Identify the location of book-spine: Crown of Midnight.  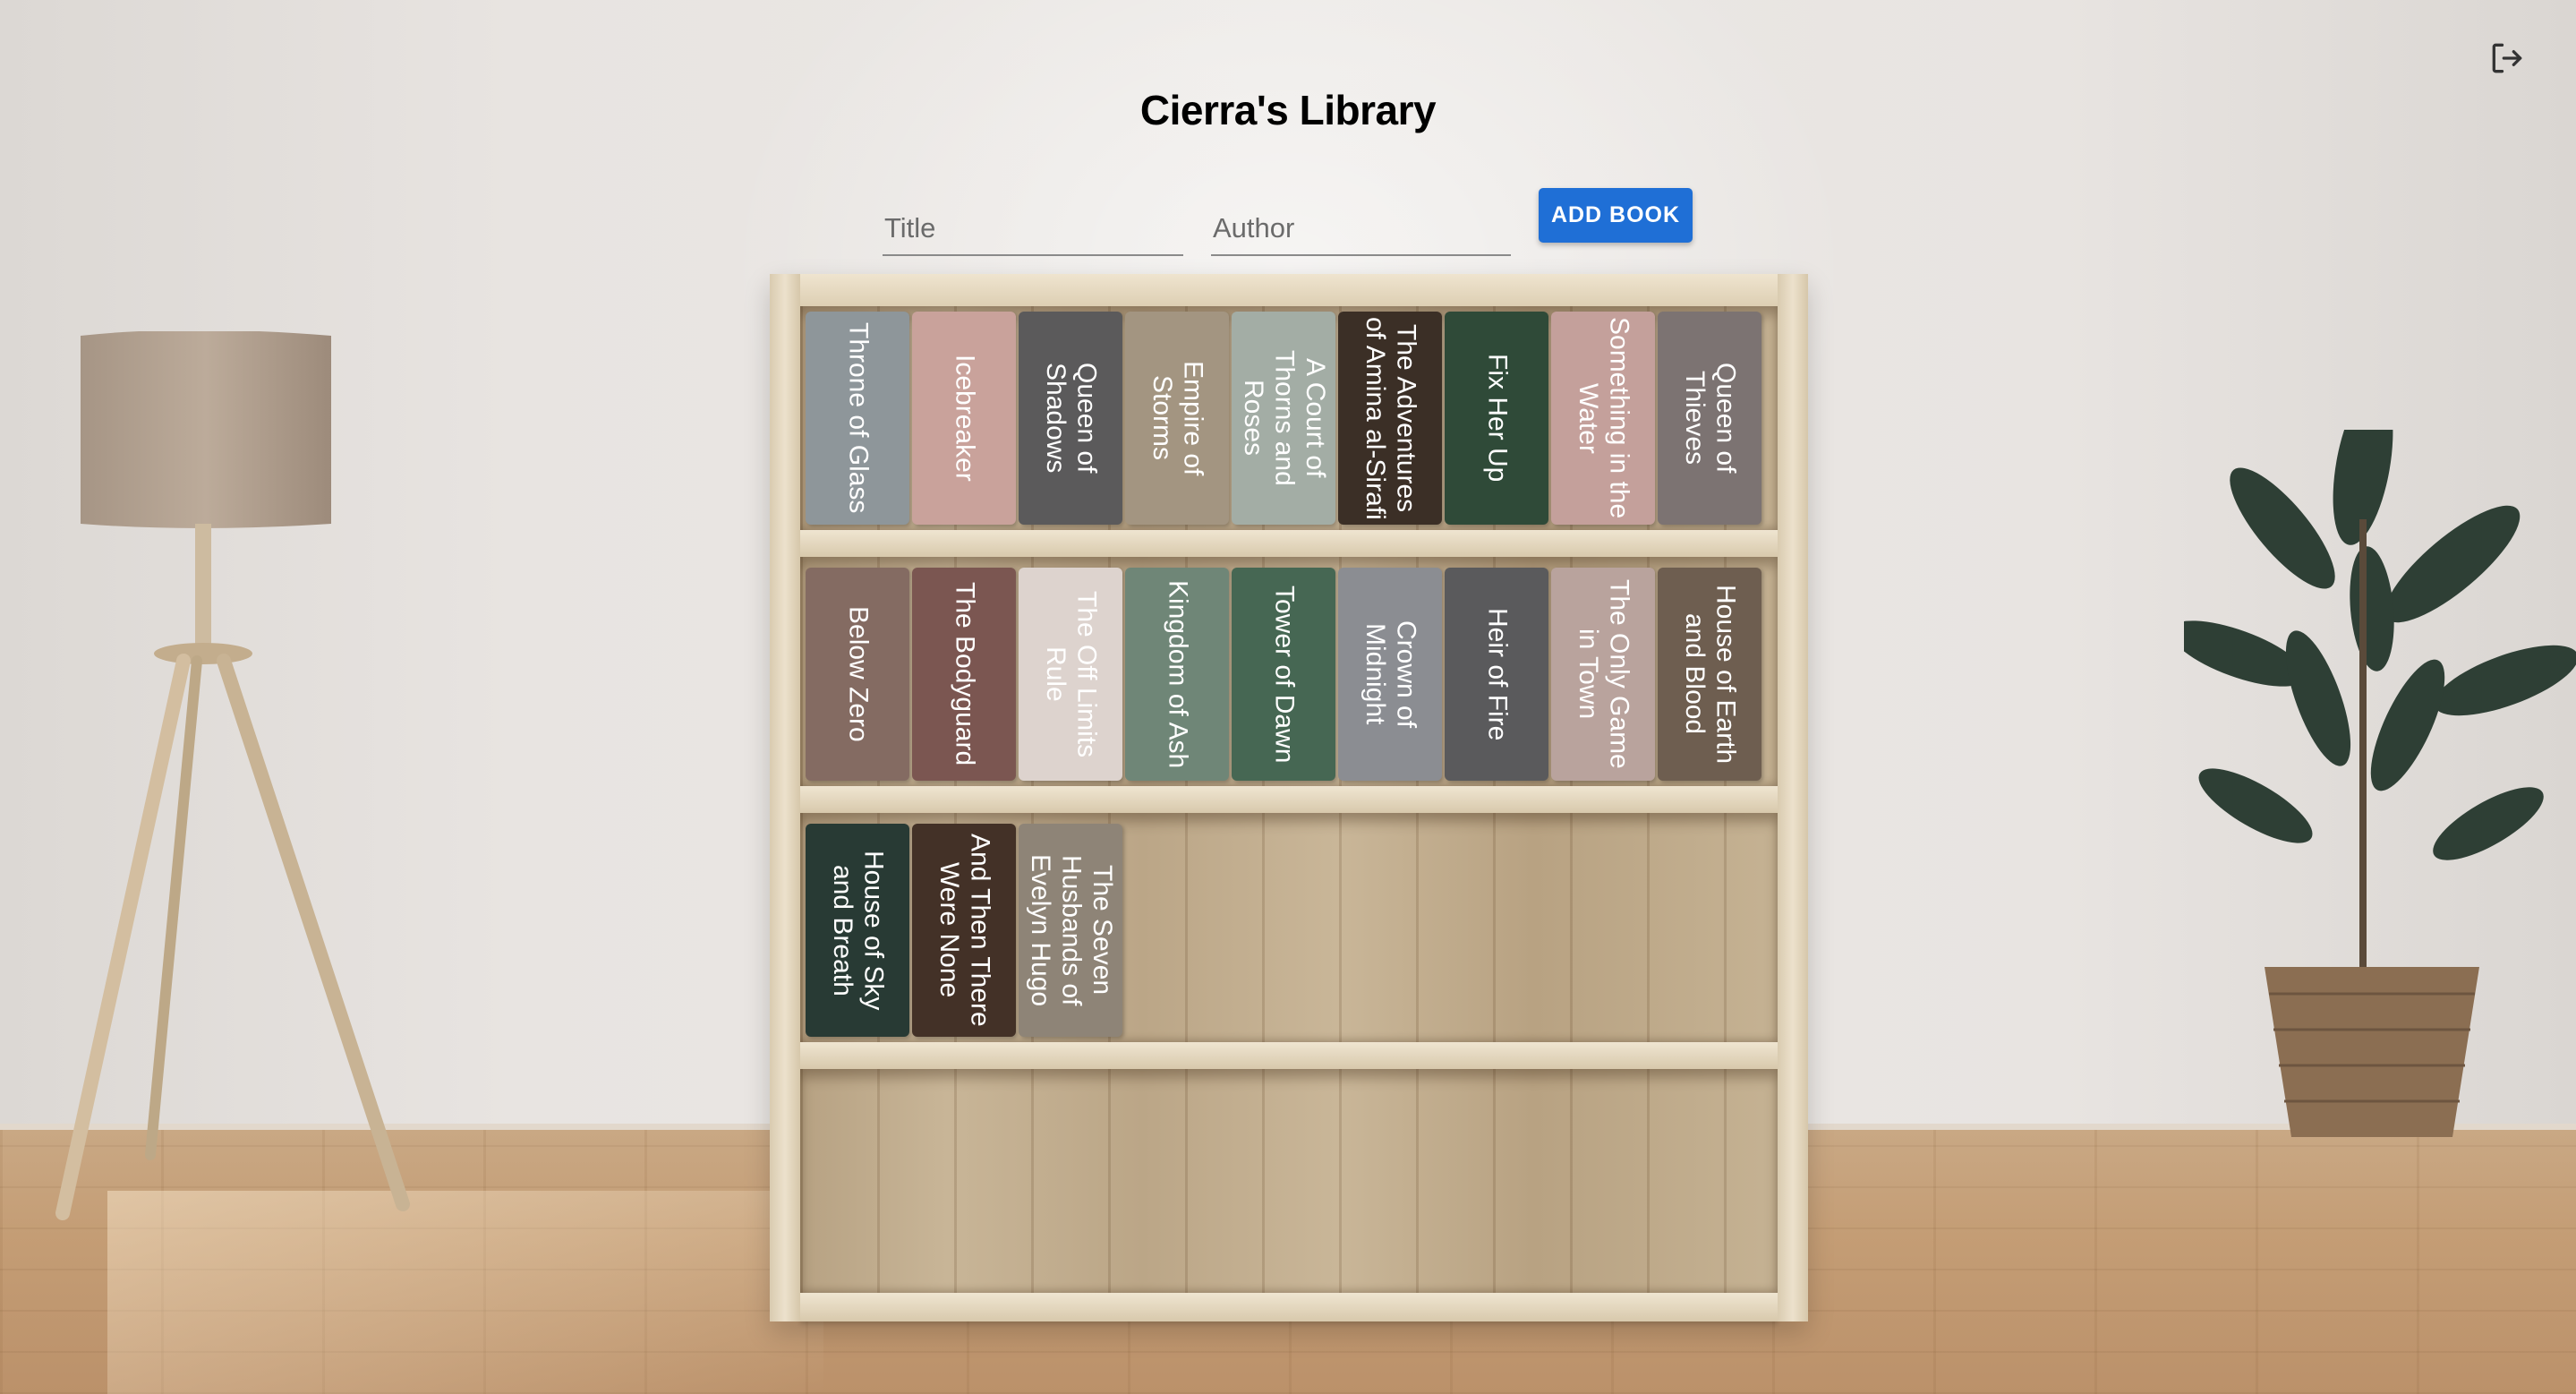
(1390, 674).